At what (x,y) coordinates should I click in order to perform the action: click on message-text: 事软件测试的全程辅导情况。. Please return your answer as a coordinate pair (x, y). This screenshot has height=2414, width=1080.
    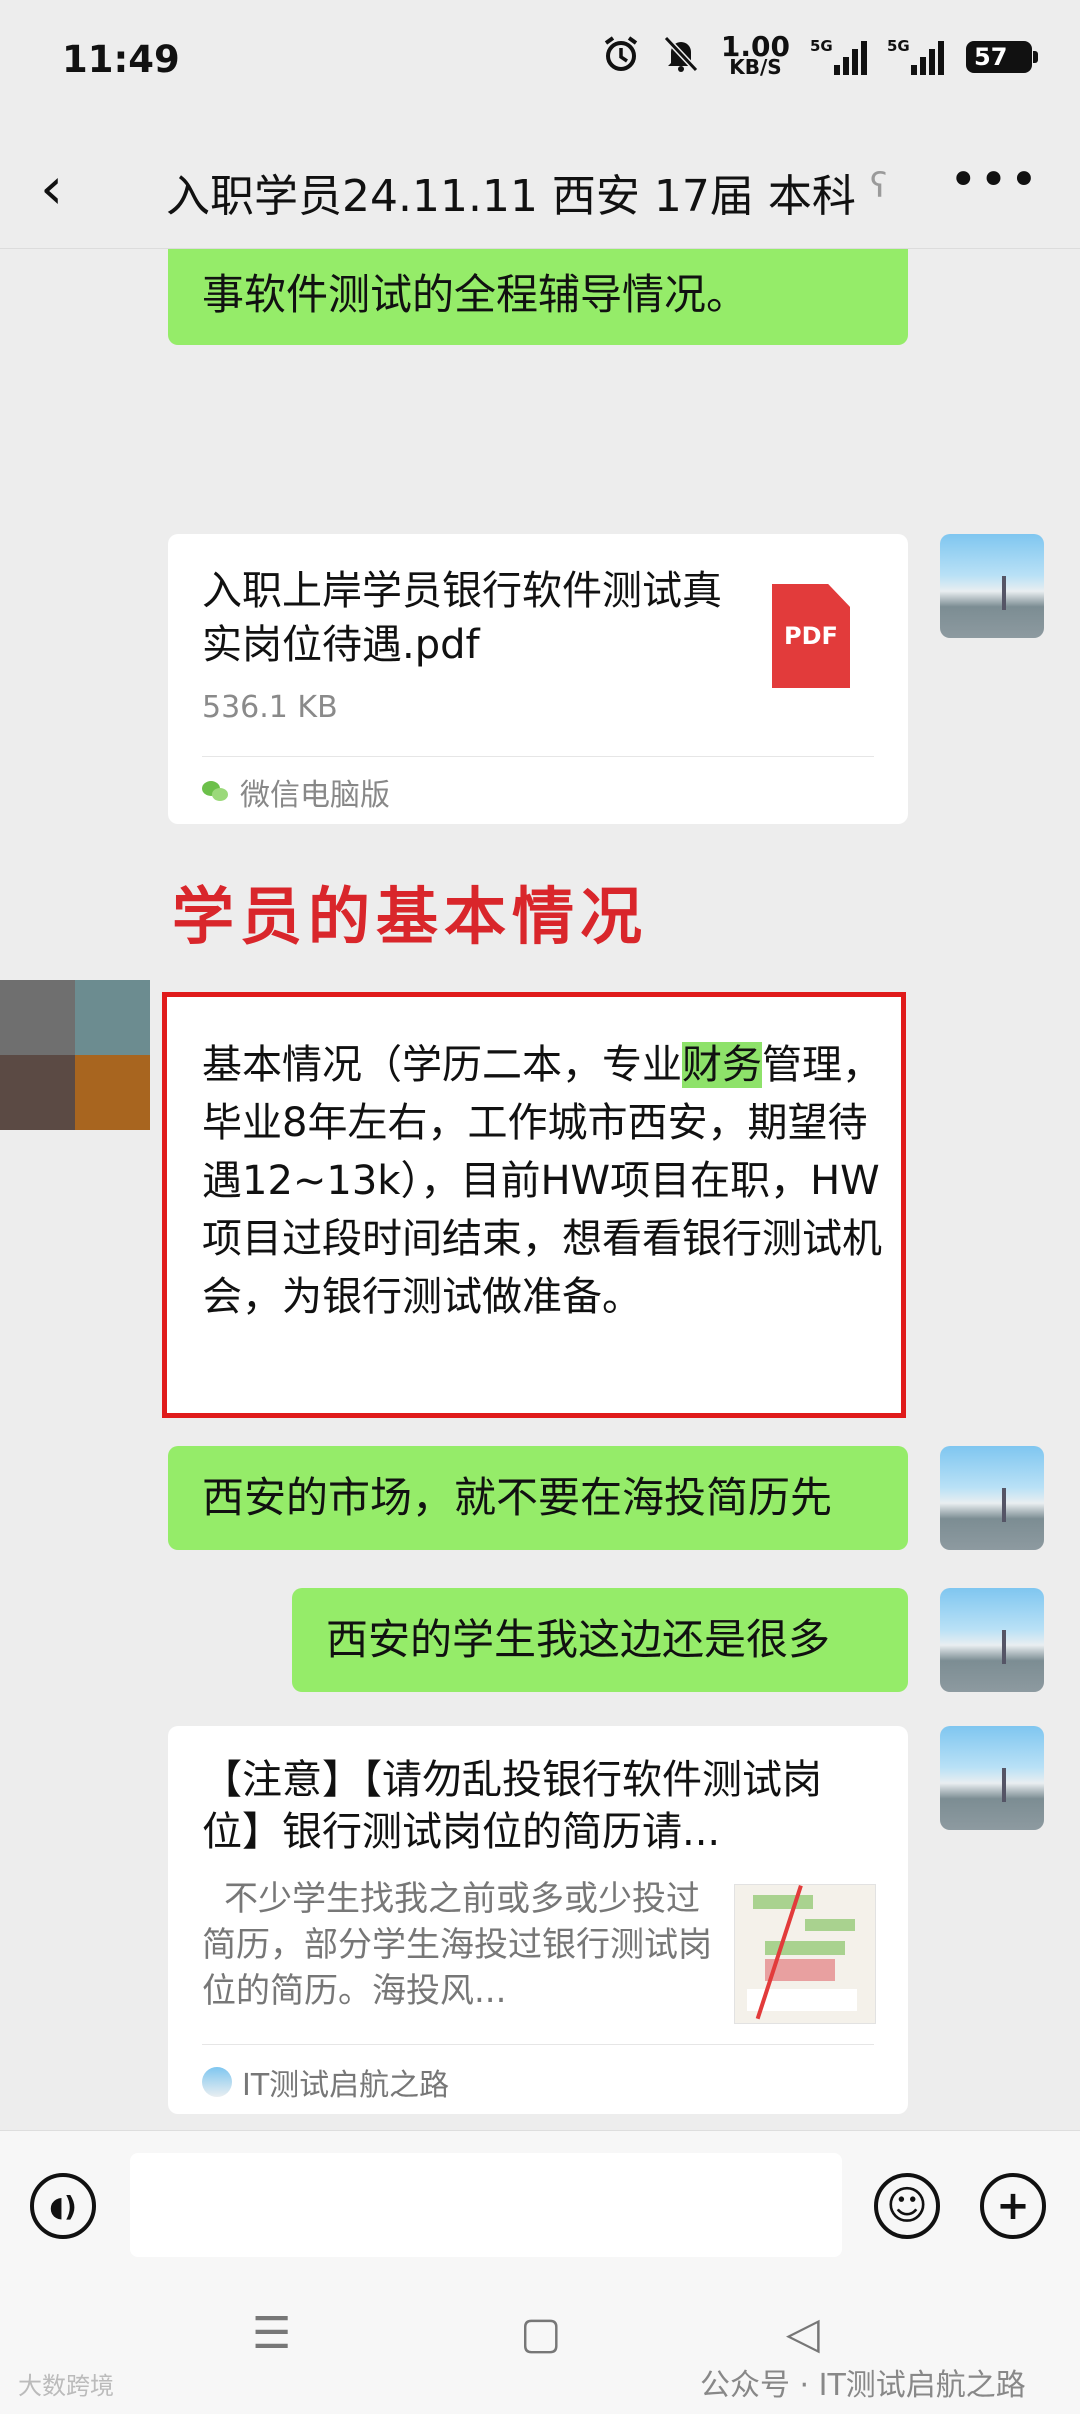
    Looking at the image, I should click on (475, 294).